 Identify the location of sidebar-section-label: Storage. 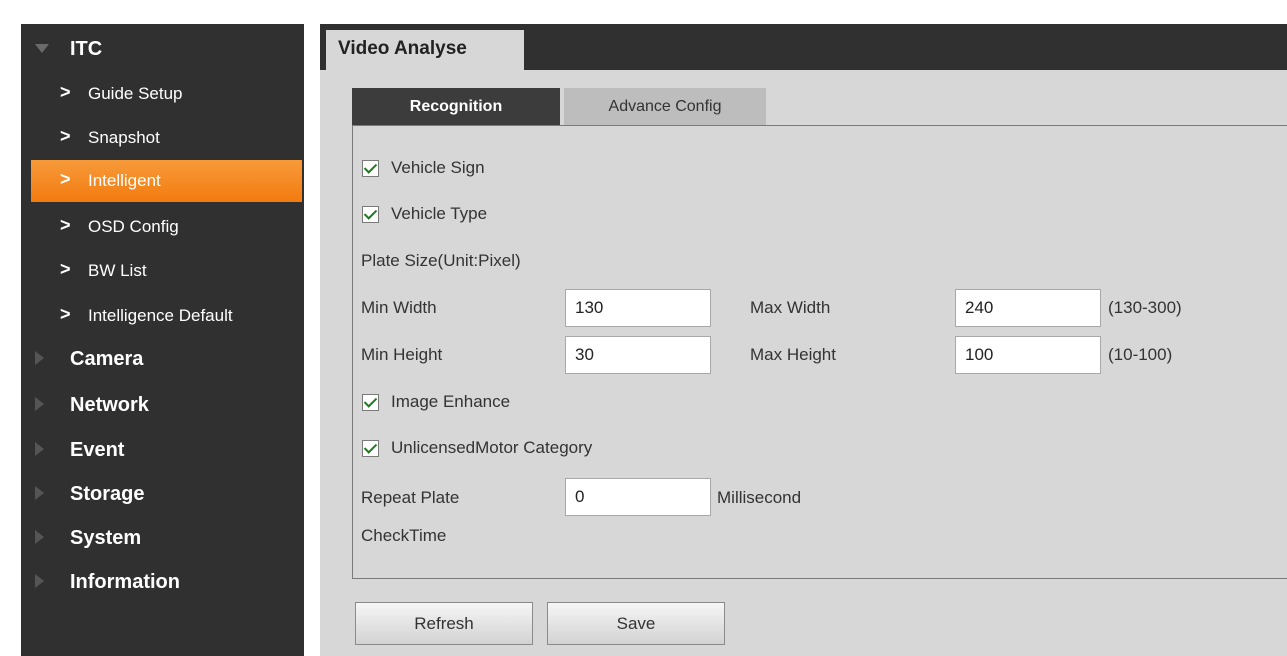
(107, 494).